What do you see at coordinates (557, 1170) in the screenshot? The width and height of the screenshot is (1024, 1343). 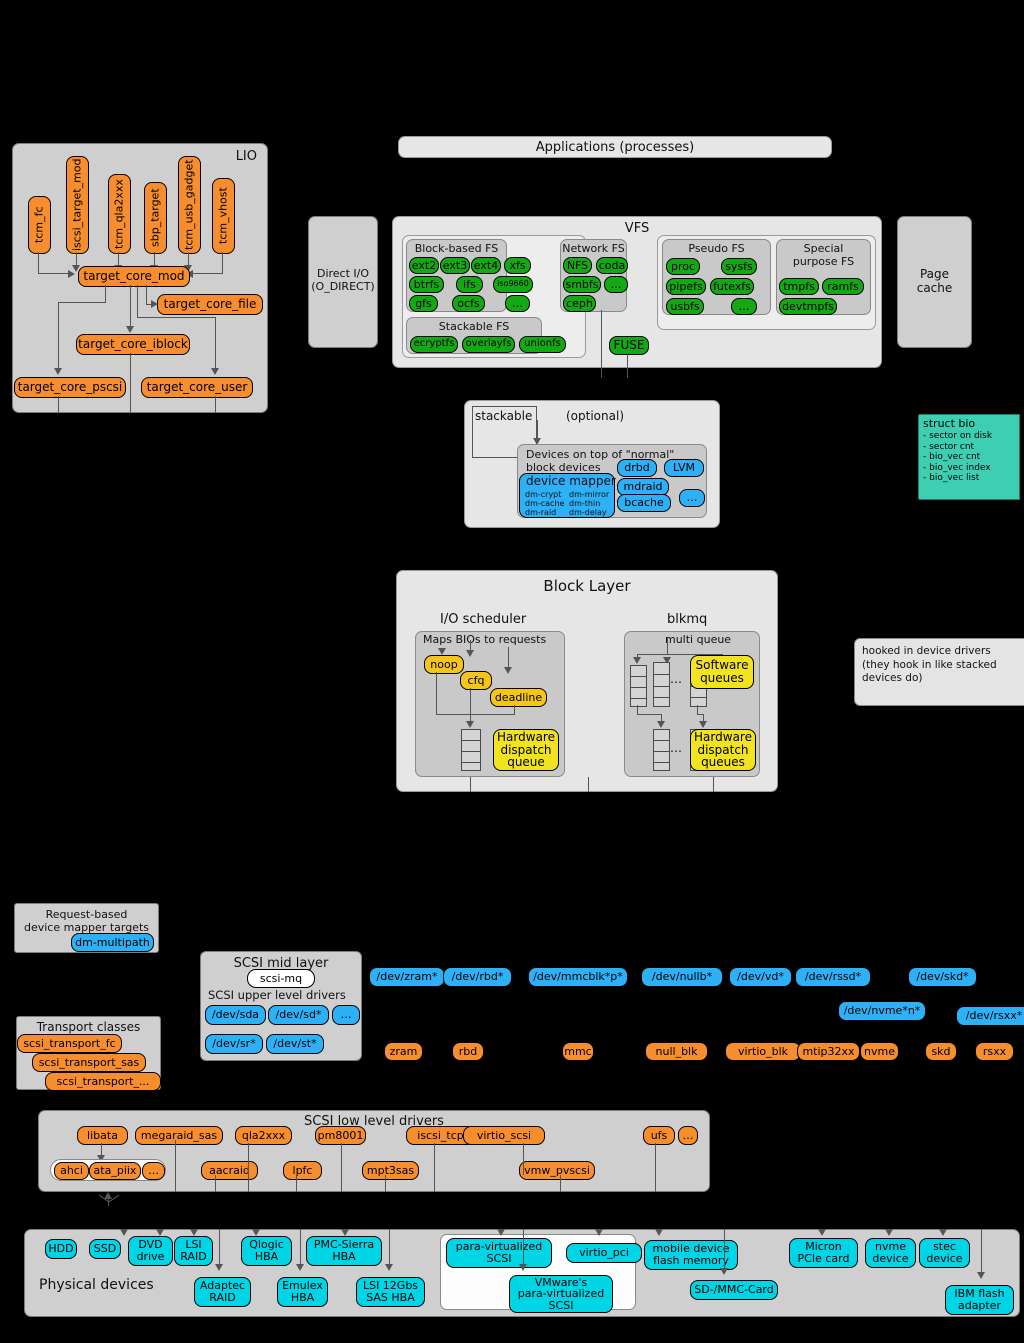 I see `scsi-driver-vmw-pvscsi: vmw_pvscsi` at bounding box center [557, 1170].